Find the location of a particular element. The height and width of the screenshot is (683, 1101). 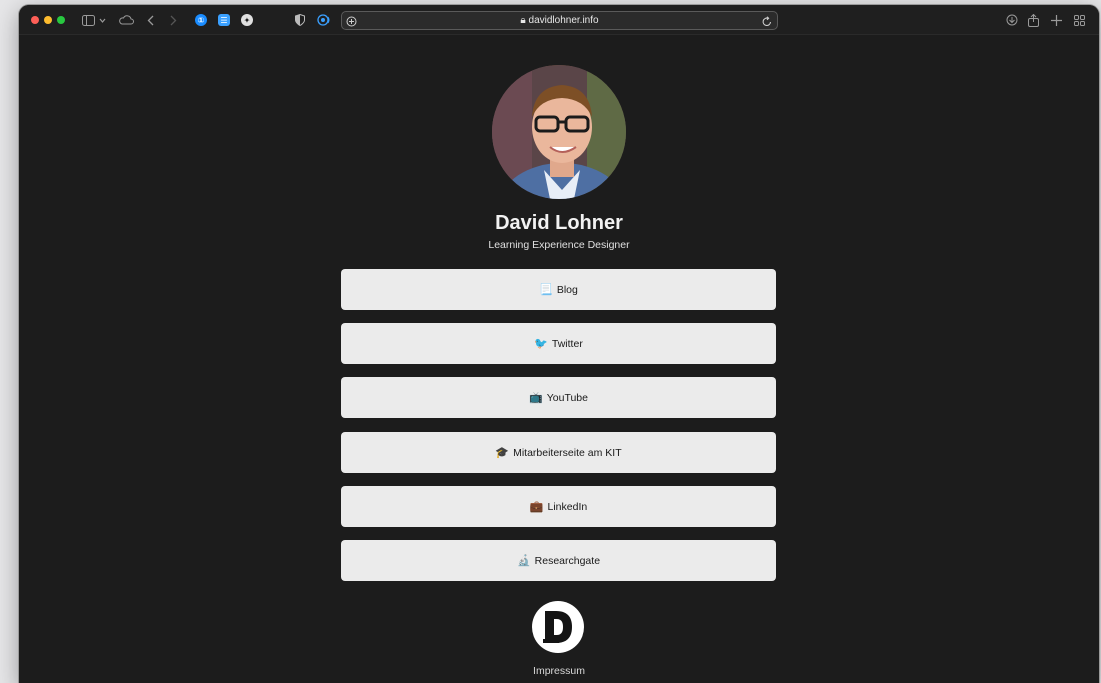

sidebar-icon is located at coordinates (88, 20).